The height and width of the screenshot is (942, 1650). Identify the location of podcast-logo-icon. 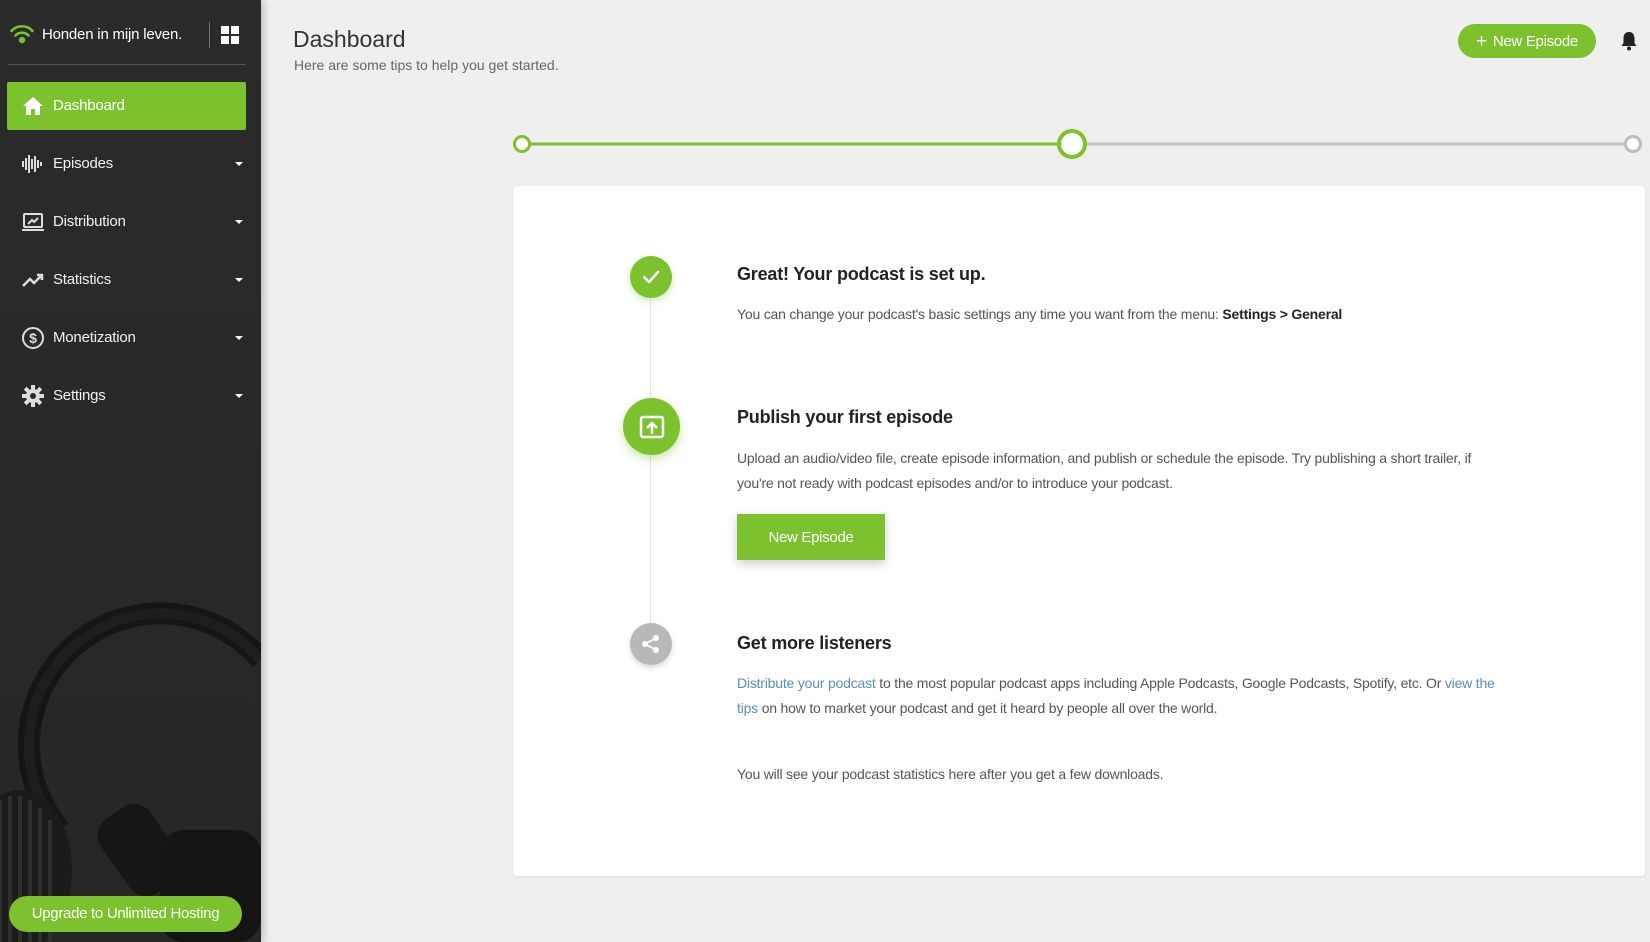
(22, 33).